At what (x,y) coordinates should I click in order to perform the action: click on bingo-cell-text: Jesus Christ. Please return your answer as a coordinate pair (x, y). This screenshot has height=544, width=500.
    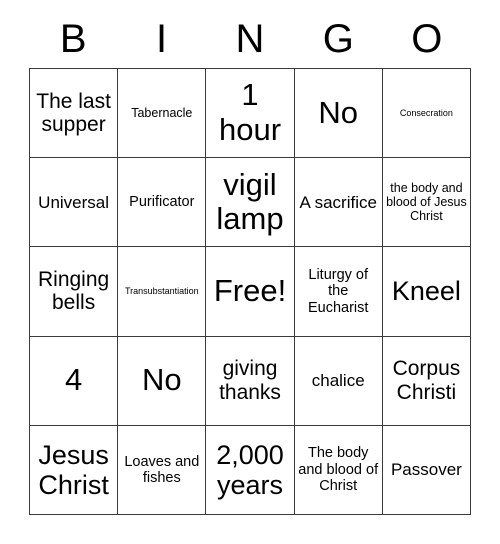
    Looking at the image, I should click on (73, 469).